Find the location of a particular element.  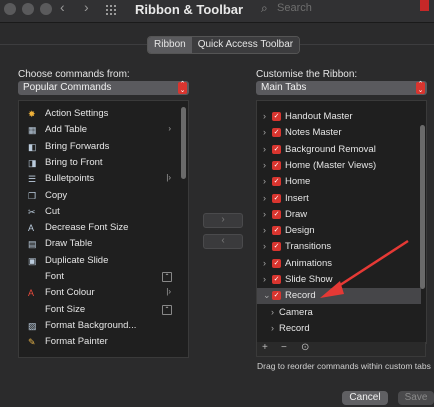

annotation-arrow-shaft is located at coordinates (371, 265).